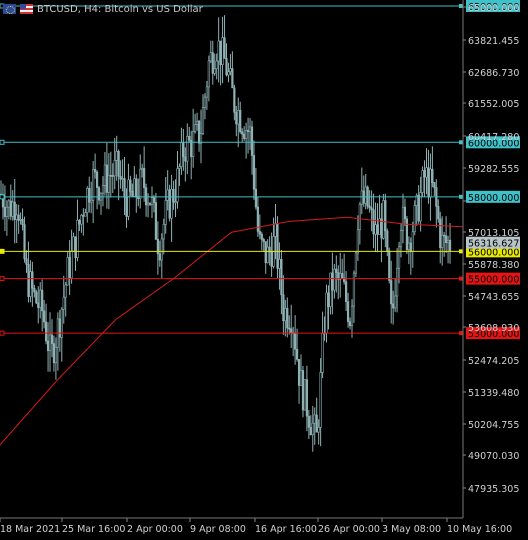 This screenshot has width=528, height=540. I want to click on symbol-title: BTCUSD, H4: Bitcoin vs US Dollar, so click(120, 9).